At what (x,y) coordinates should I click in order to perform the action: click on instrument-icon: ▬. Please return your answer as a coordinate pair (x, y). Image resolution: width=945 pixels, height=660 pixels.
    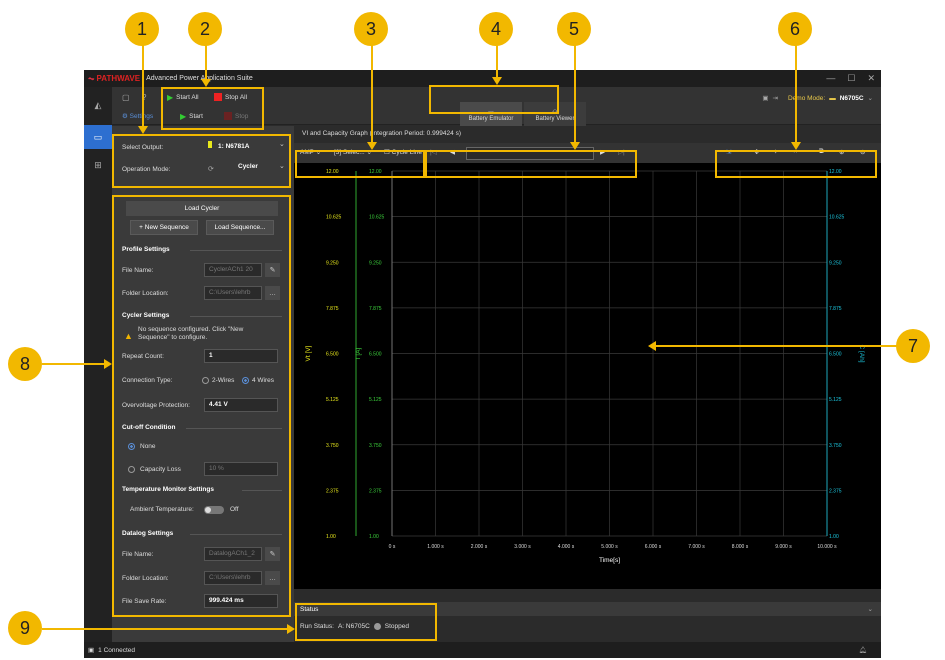
    Looking at the image, I should click on (832, 98).